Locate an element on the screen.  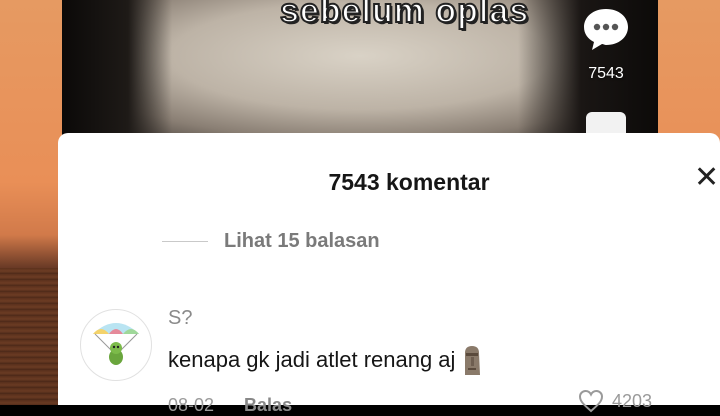
comment-meta: 08-02 Balas is located at coordinates (230, 405).